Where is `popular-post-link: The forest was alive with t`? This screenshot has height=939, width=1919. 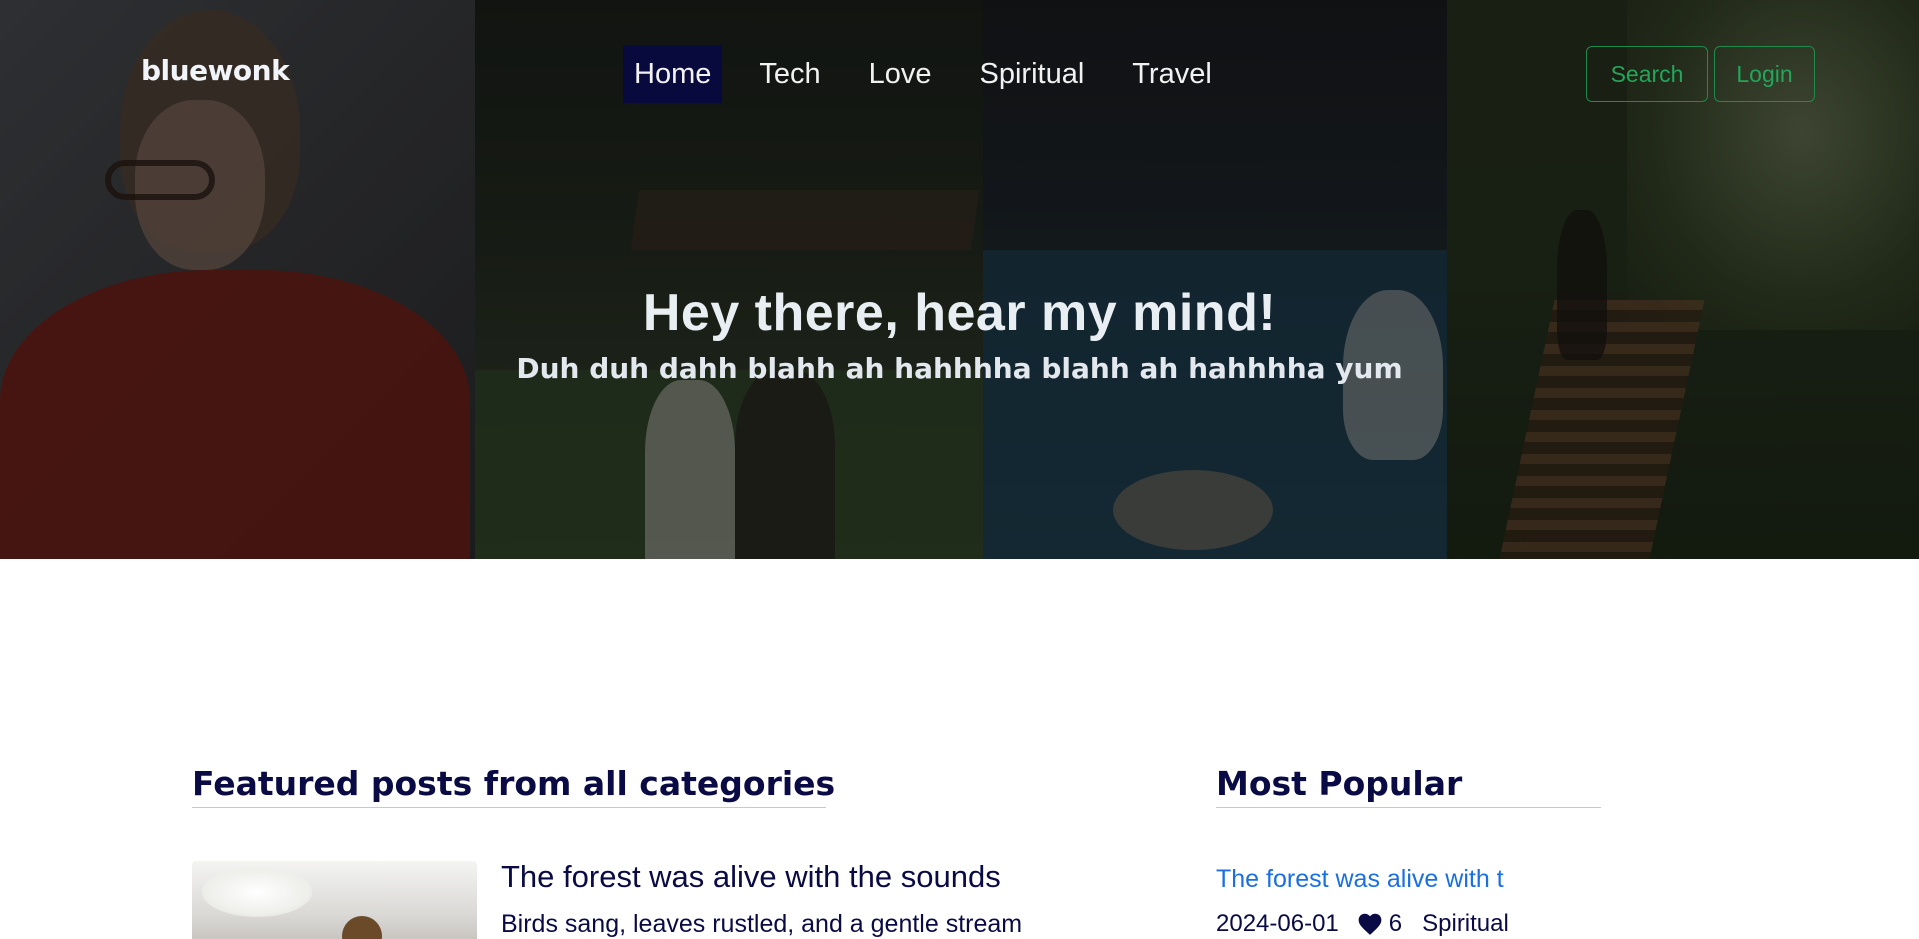 popular-post-link: The forest was alive with t is located at coordinates (1360, 879).